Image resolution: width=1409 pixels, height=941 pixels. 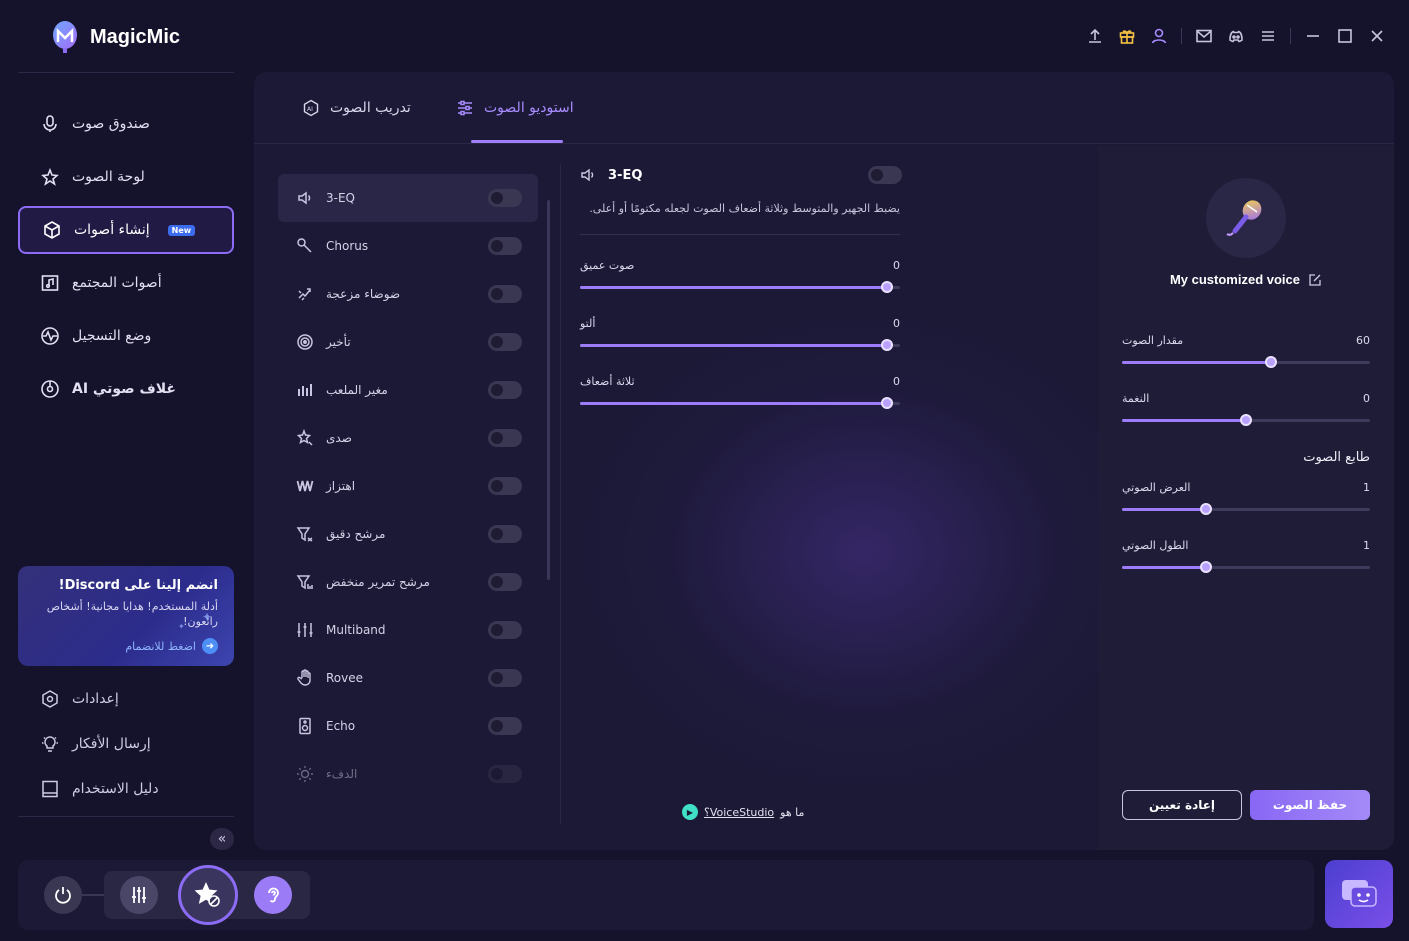 What do you see at coordinates (370, 108) in the screenshot?
I see `tab-label: تدريب الصوت` at bounding box center [370, 108].